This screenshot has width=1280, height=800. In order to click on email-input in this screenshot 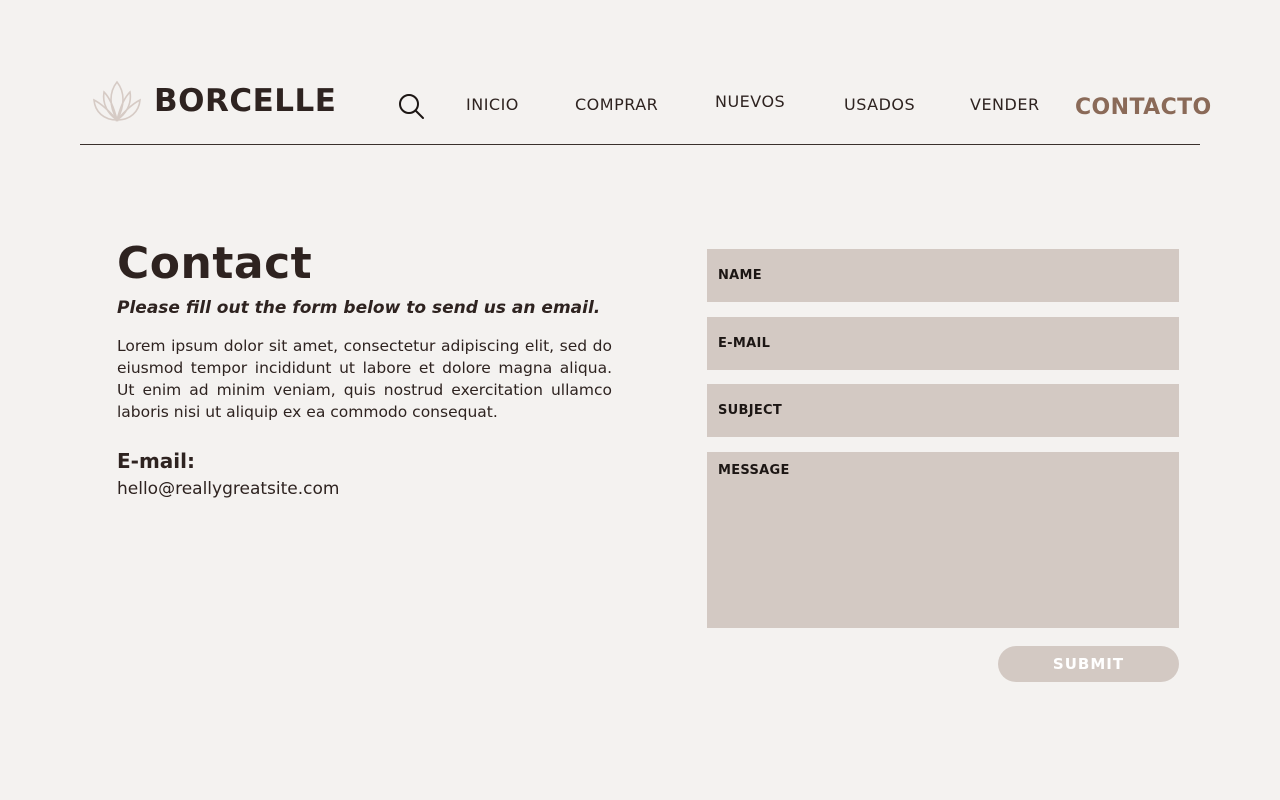, I will do `click(943, 343)`.